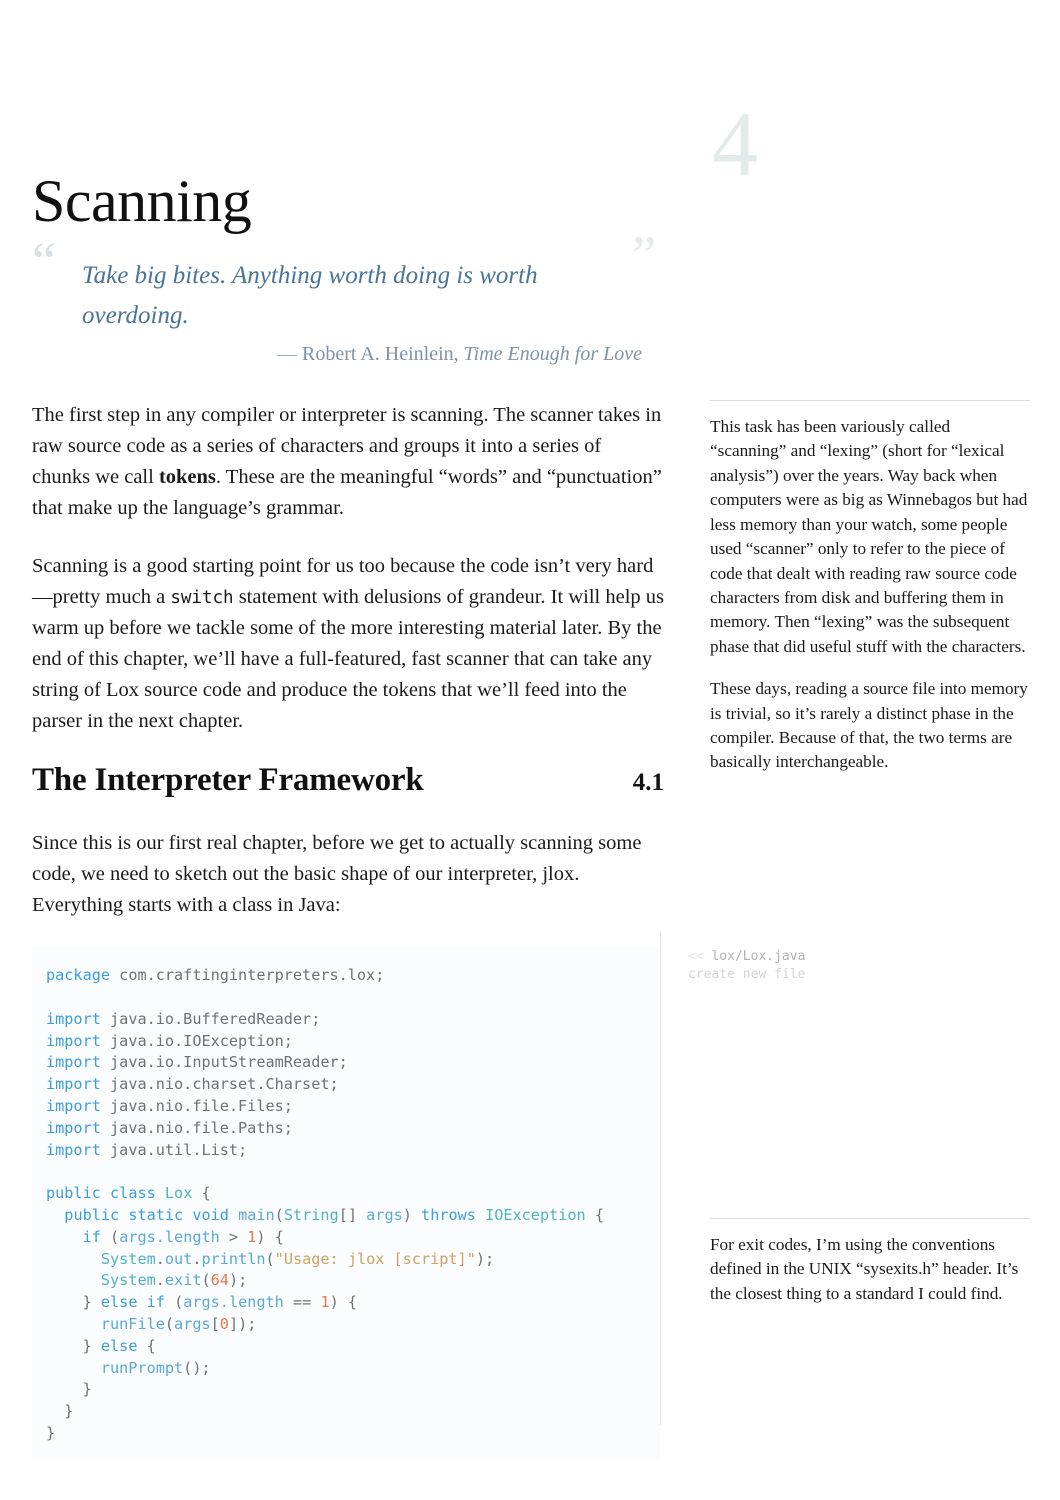 This screenshot has height=1500, width=1060. Describe the element at coordinates (660, 1178) in the screenshot. I see `code-margin-divider` at that location.